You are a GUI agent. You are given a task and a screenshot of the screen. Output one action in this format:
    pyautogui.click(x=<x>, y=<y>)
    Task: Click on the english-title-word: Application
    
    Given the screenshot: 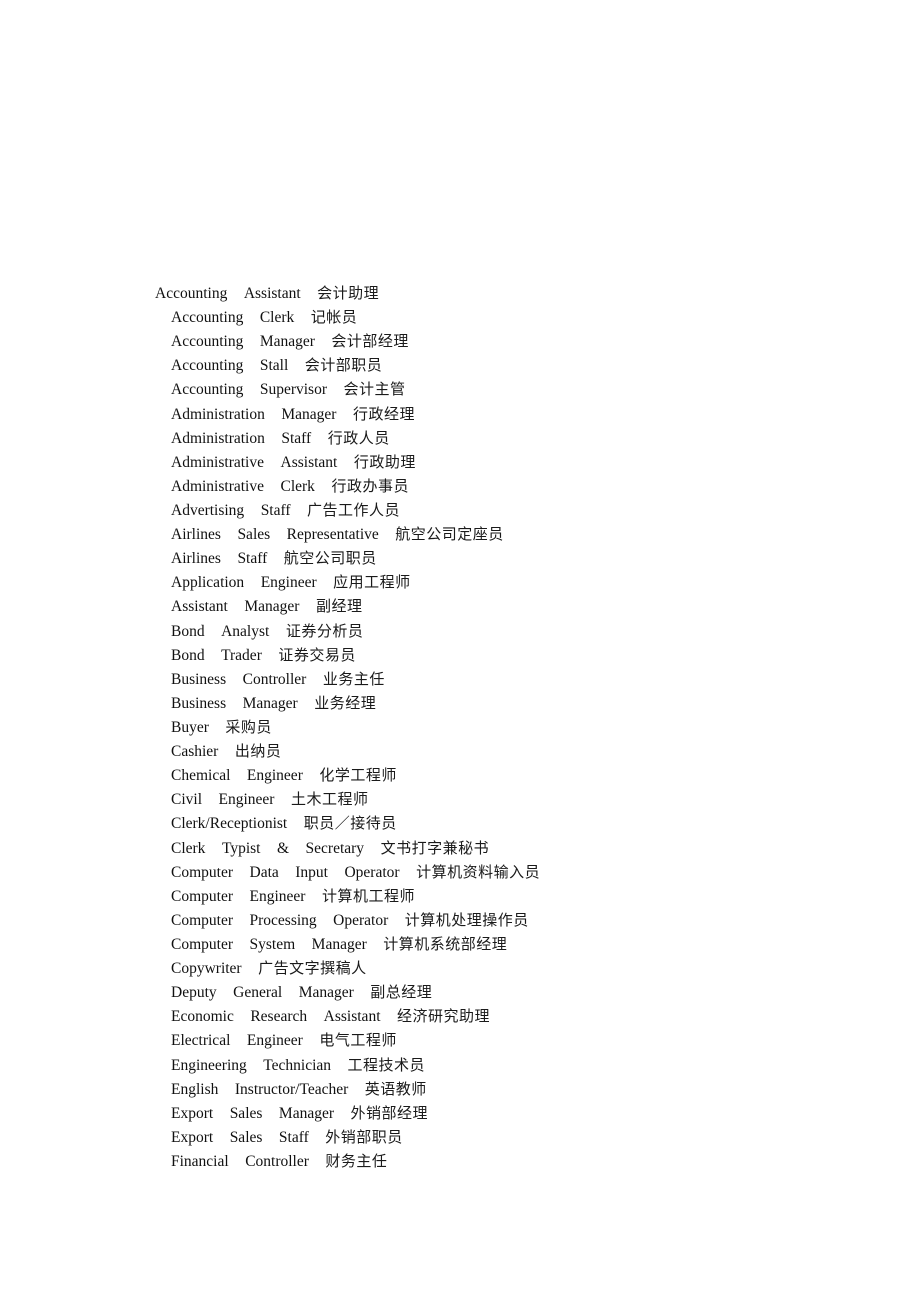 What is the action you would take?
    pyautogui.click(x=208, y=583)
    